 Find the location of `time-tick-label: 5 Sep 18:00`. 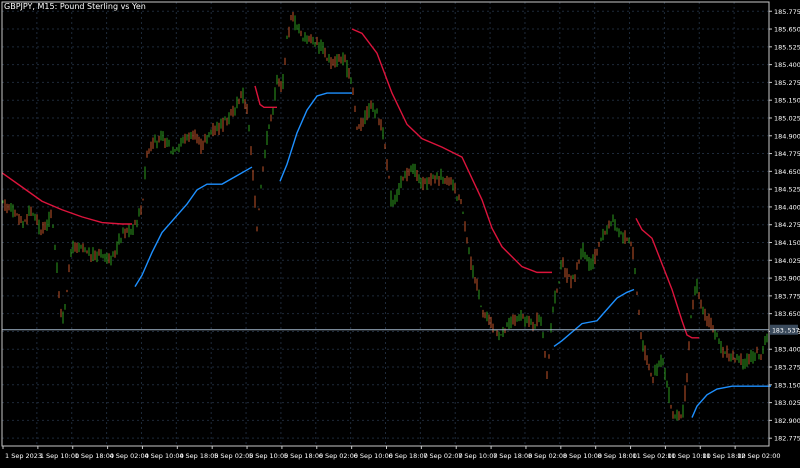

time-tick-label: 5 Sep 18:00 is located at coordinates (303, 456).